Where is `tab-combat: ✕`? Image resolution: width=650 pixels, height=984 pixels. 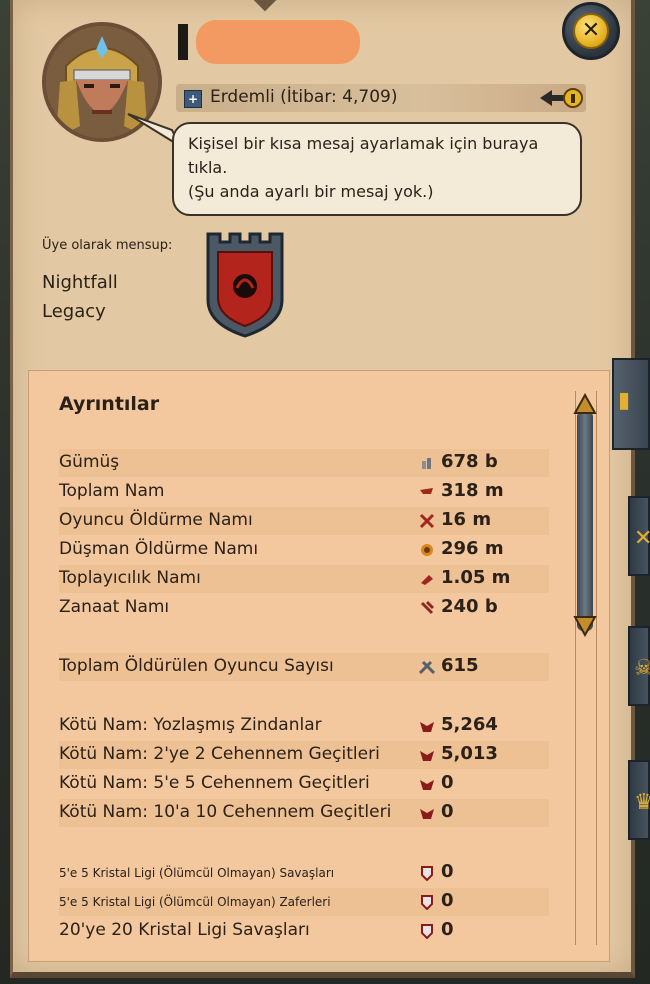 tab-combat: ✕ is located at coordinates (639, 536).